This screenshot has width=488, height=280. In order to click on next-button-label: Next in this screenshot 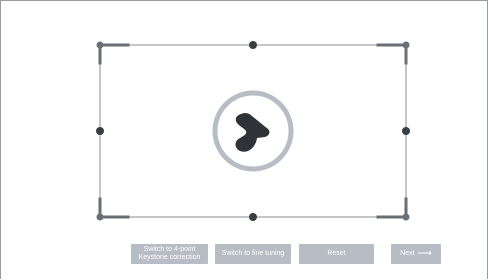, I will do `click(407, 253)`.